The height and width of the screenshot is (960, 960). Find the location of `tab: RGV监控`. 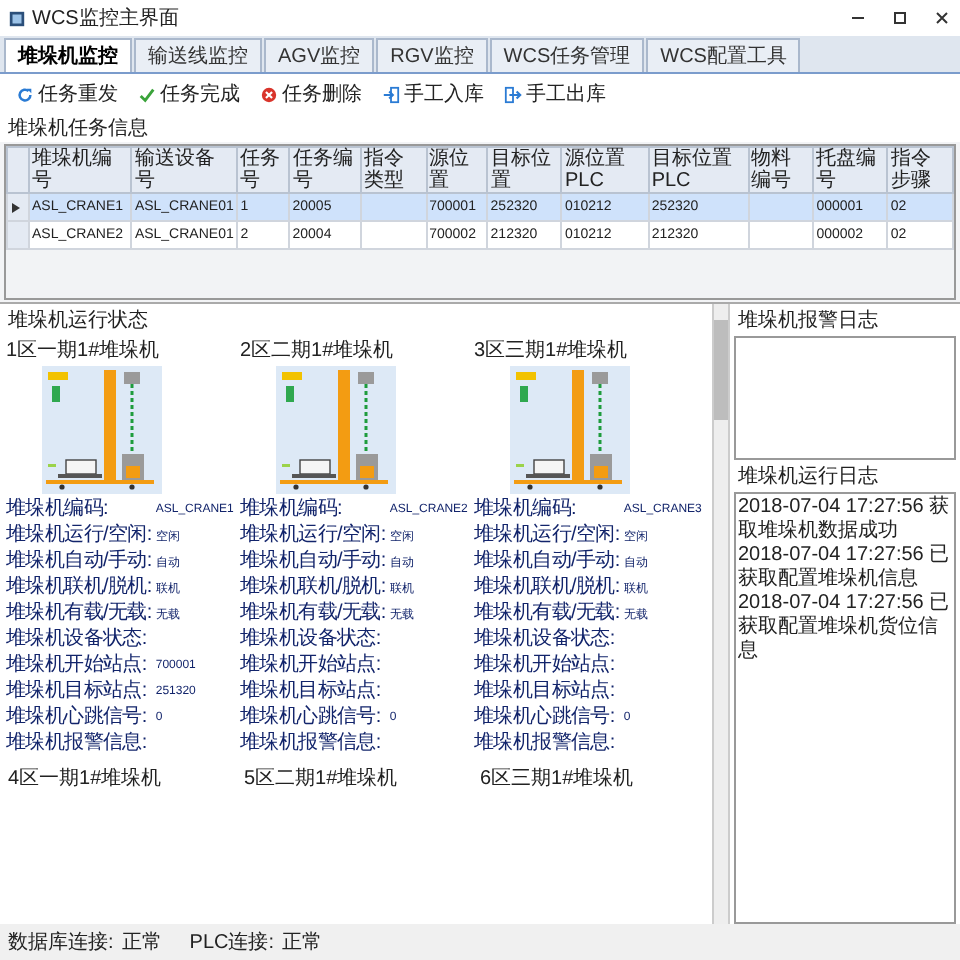

tab: RGV监控 is located at coordinates (432, 55).